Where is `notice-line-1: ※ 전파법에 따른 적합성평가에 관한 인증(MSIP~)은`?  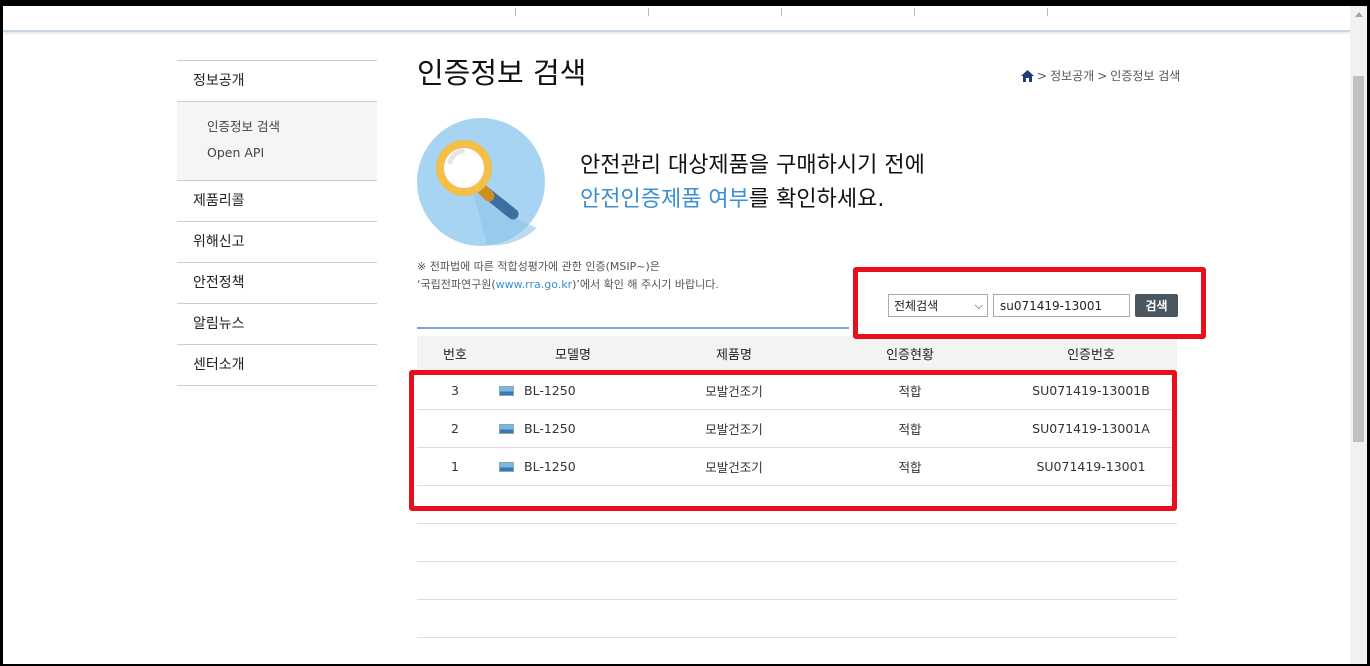 notice-line-1: ※ 전파법에 따른 적합성평가에 관한 인증(MSIP~)은 is located at coordinates (538, 266).